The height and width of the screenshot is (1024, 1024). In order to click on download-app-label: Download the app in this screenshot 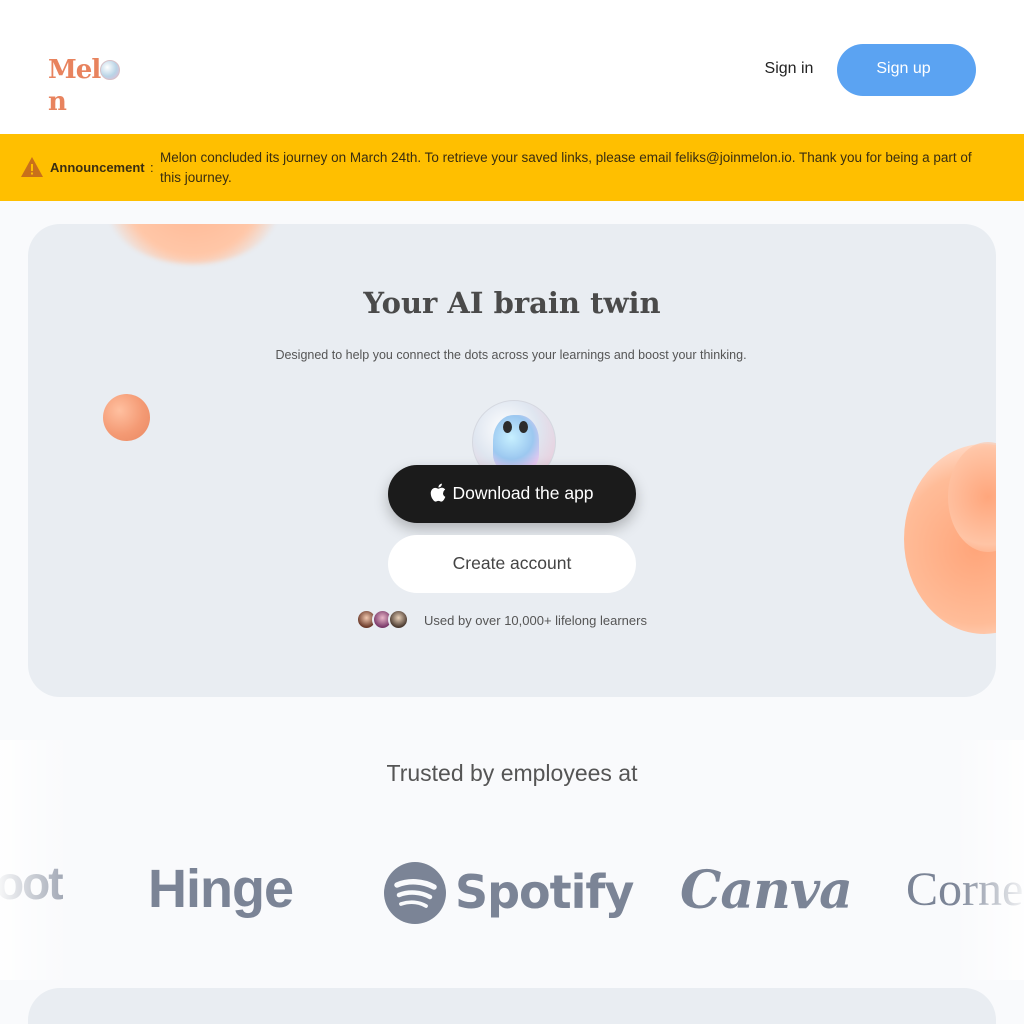, I will do `click(523, 493)`.